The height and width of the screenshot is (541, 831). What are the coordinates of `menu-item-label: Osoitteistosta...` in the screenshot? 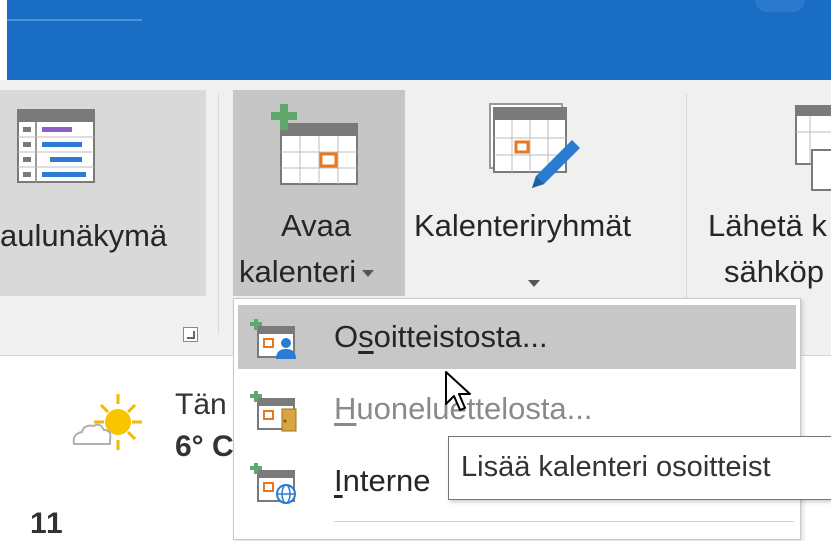 It's located at (441, 336).